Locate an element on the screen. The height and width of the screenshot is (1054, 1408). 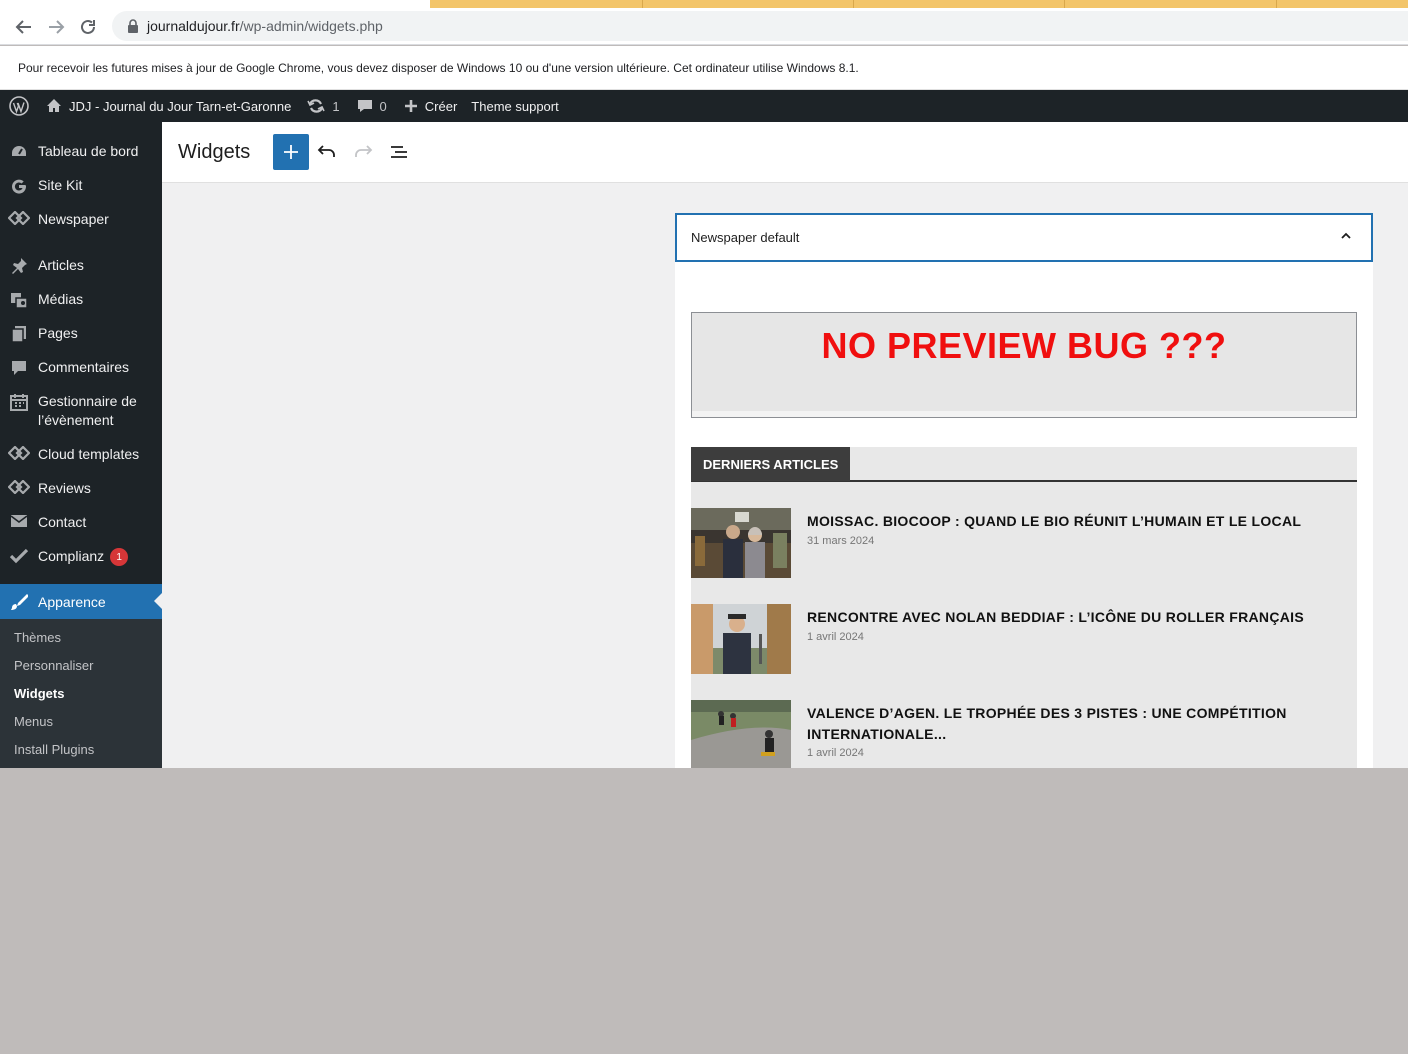
menu-gestionnaire-line1: Gestionnaire de is located at coordinates (87, 401).